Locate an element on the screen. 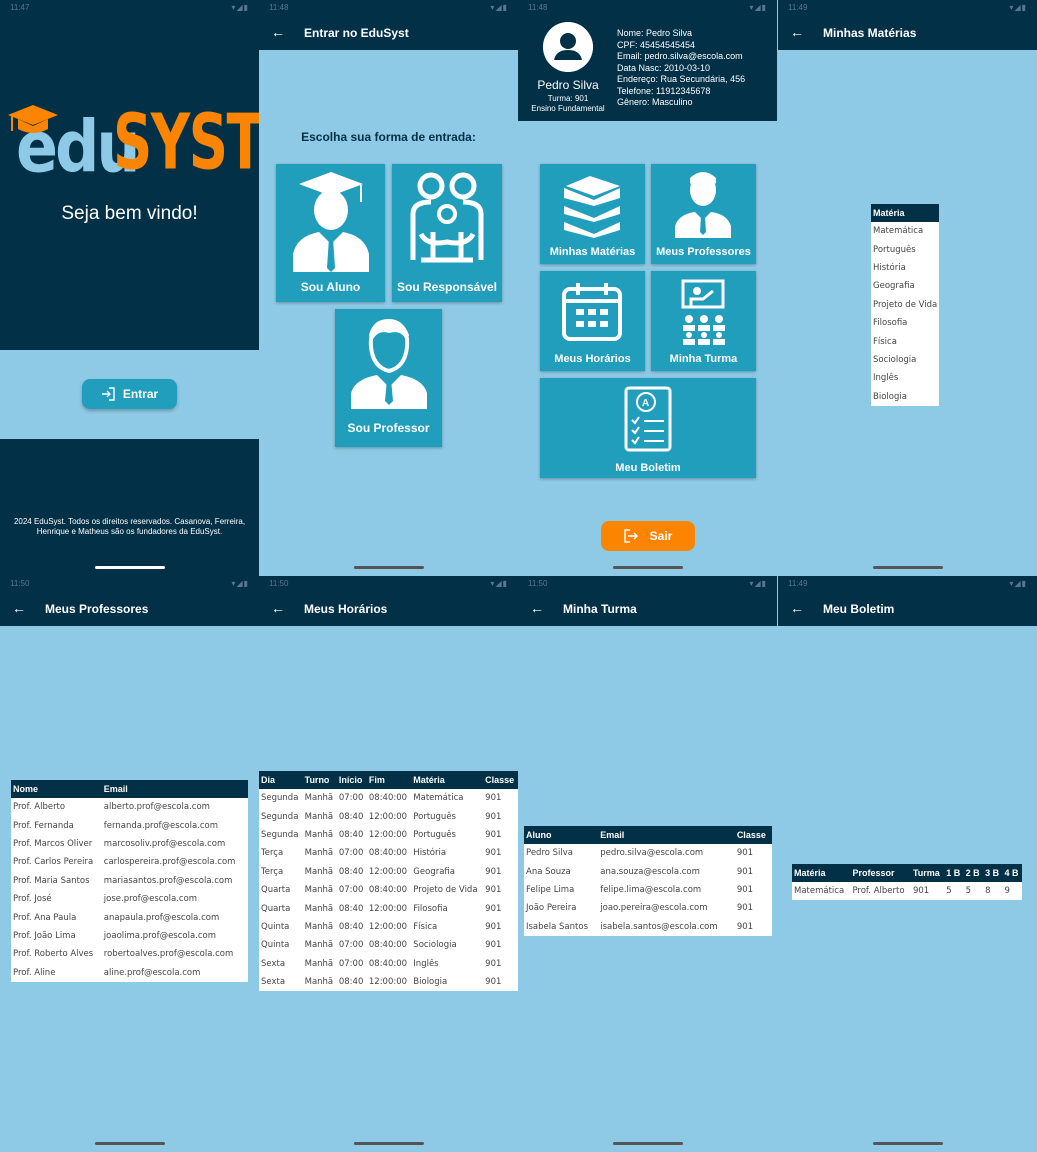 The image size is (1037, 1152). calendar-icon is located at coordinates (592, 312).